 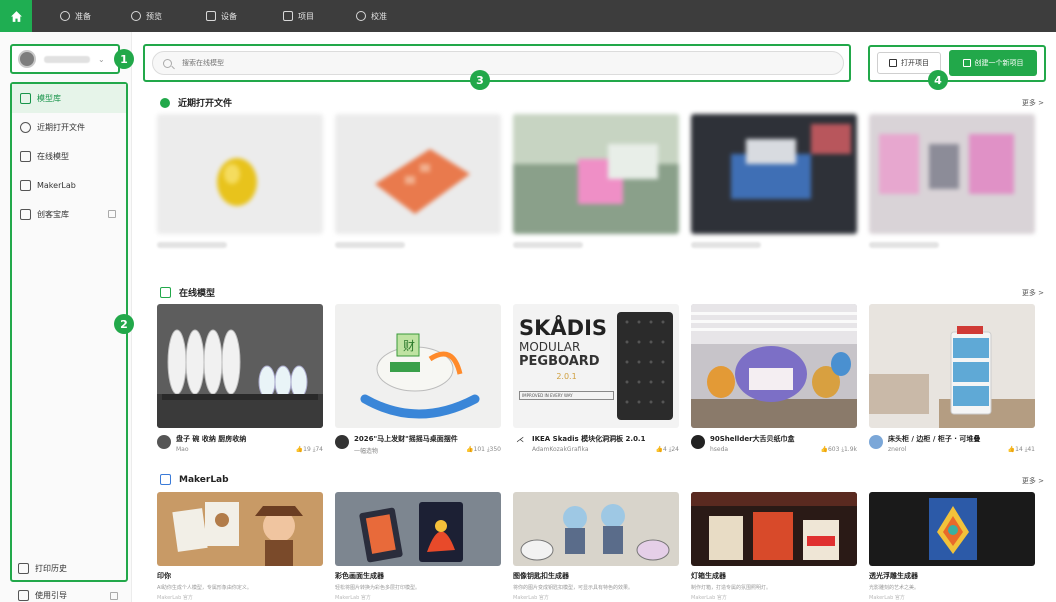 What do you see at coordinates (938, 80) in the screenshot?
I see `marker-4: 4` at bounding box center [938, 80].